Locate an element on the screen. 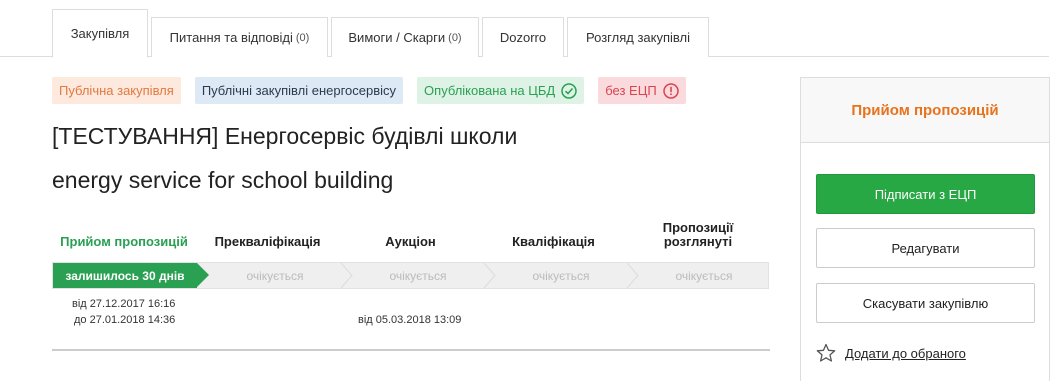  stage-status-prequalification: очікується is located at coordinates (275, 275).